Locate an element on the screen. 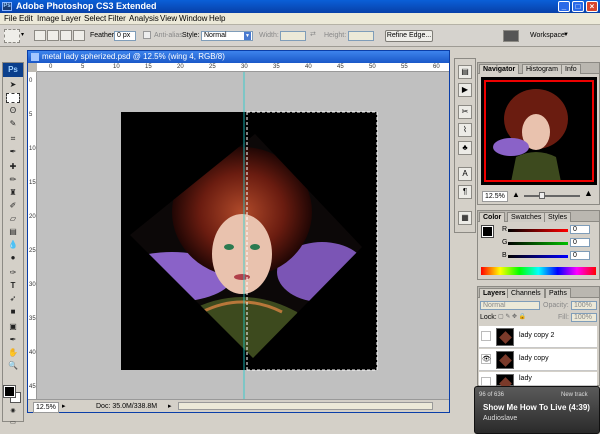 Image resolution: width=600 pixels, height=434 pixels. horizontal-scrollbar is located at coordinates (305, 406).